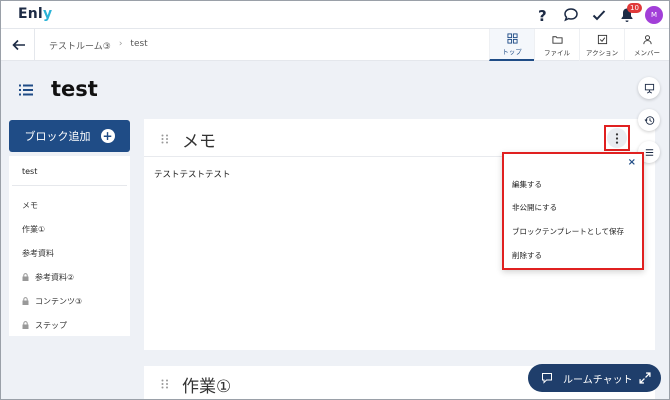 The width and height of the screenshot is (670, 400). What do you see at coordinates (80, 45) in the screenshot?
I see `breadcrumb-room: テストルーム③` at bounding box center [80, 45].